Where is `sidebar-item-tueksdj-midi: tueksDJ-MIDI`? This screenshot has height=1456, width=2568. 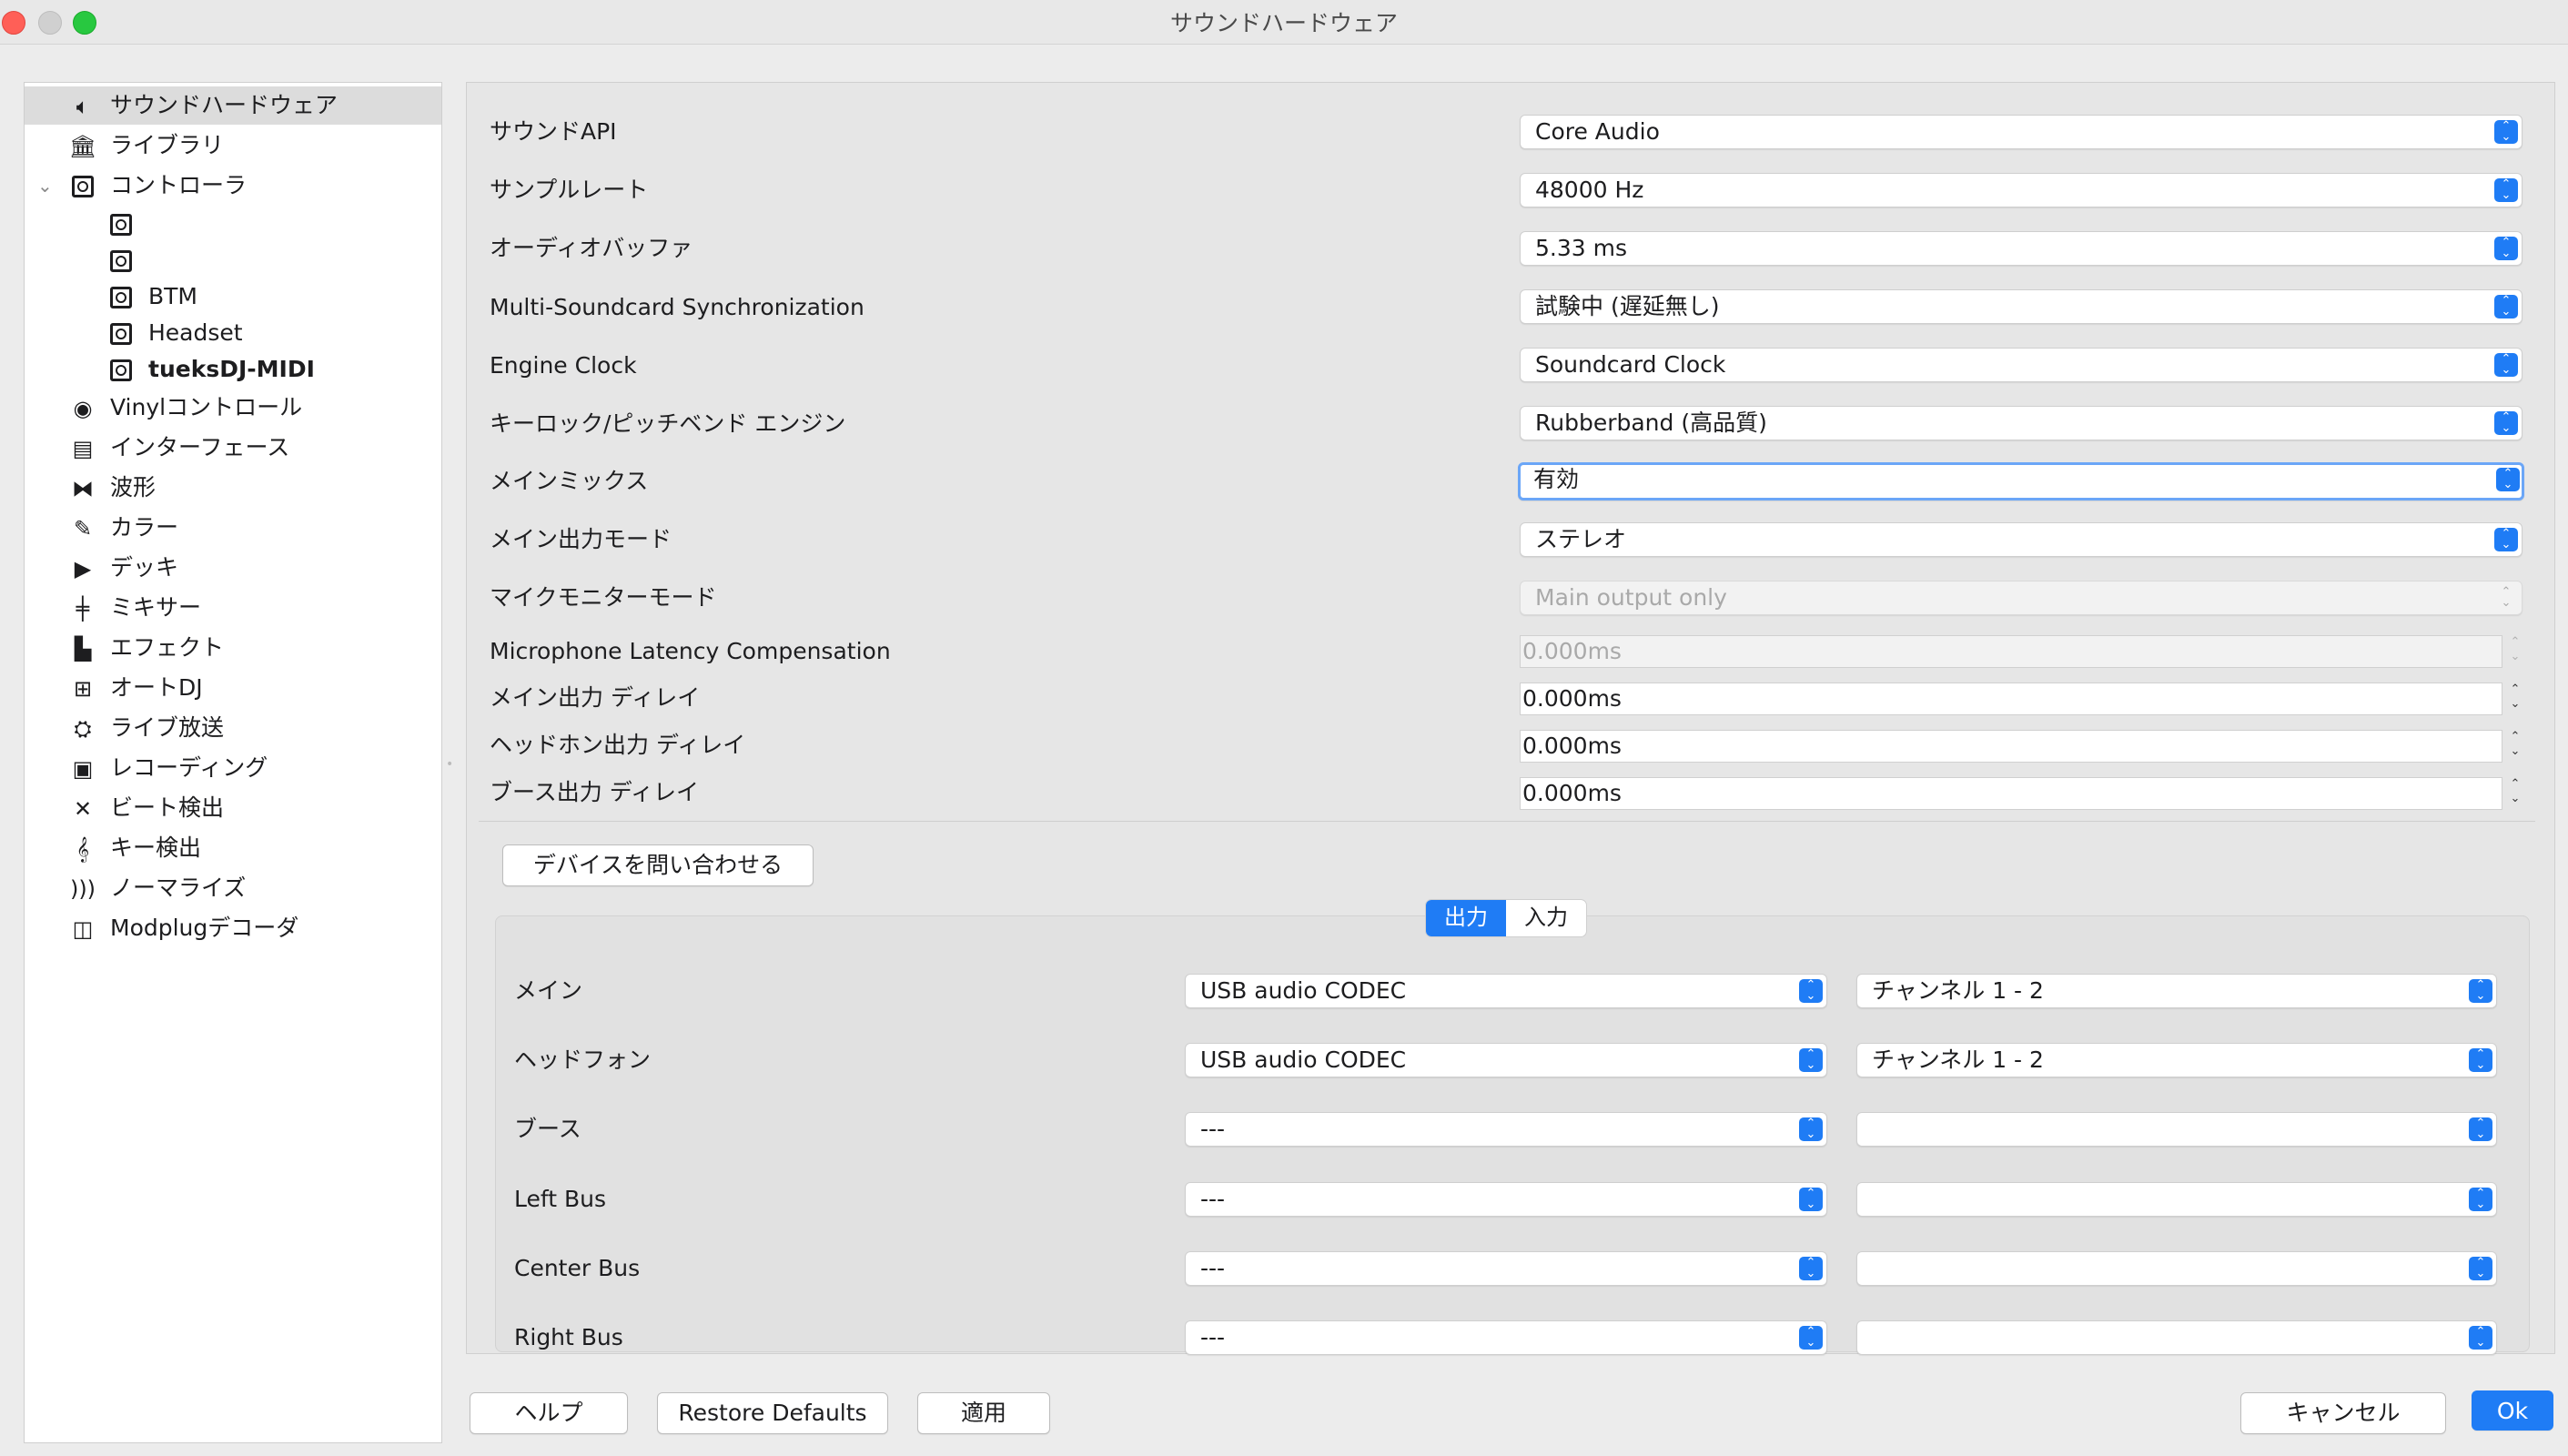
sidebar-item-tueksdj-midi: tueksDJ-MIDI is located at coordinates (233, 370).